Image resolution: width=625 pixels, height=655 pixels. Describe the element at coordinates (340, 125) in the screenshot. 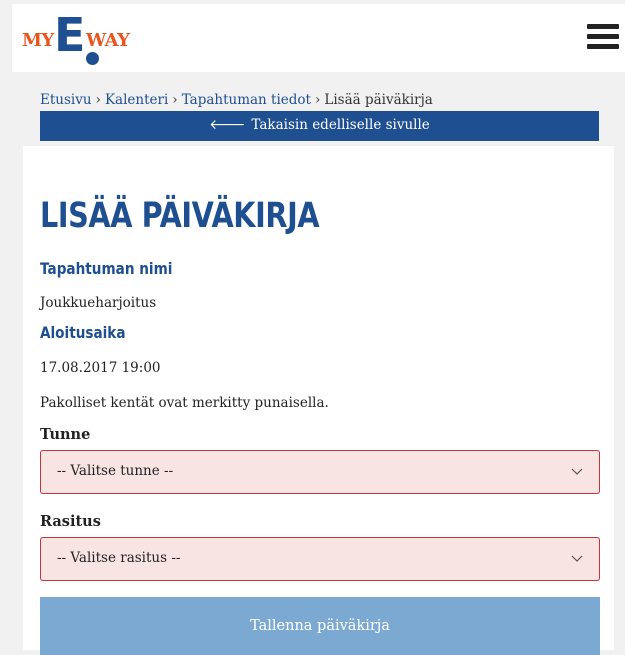

I see `back-button-label: Takaisin edelliselle sivulle` at that location.